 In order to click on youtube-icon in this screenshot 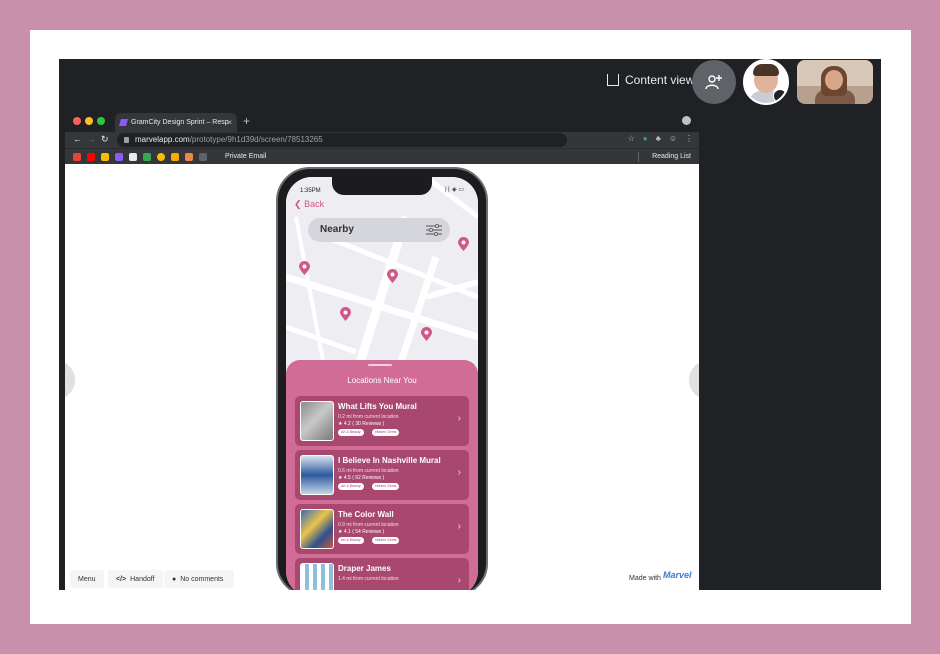, I will do `click(91, 157)`.